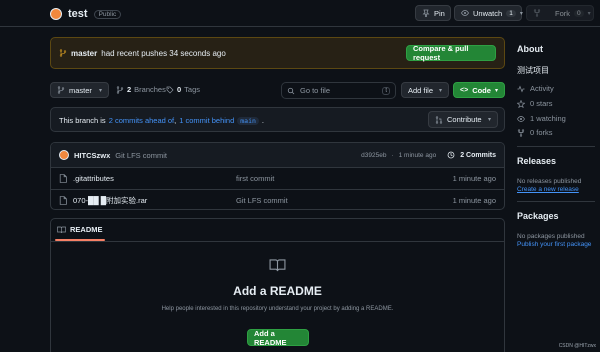 This screenshot has height=352, width=600. What do you see at coordinates (255, 178) in the screenshot?
I see `file-commit-message: first commit` at bounding box center [255, 178].